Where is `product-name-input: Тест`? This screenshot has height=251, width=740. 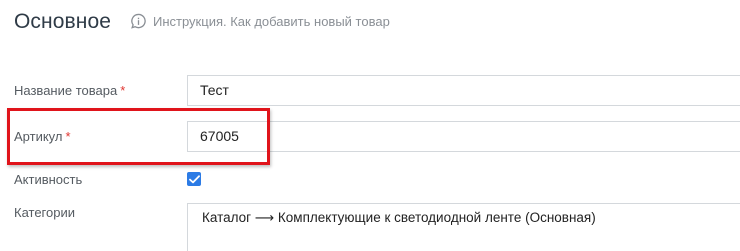
product-name-input: Тест is located at coordinates (463, 90).